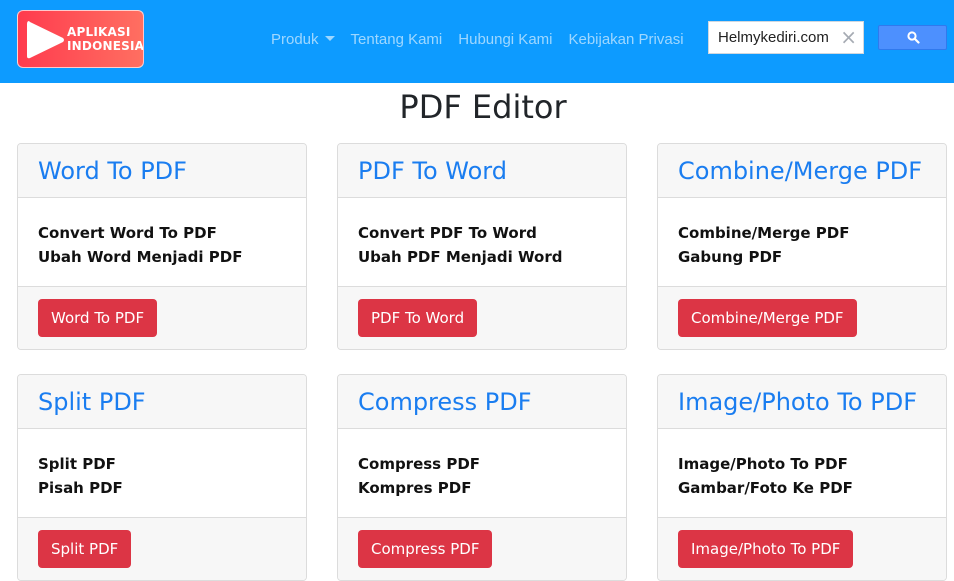  I want to click on nav-item-produk: Produk, so click(303, 39).